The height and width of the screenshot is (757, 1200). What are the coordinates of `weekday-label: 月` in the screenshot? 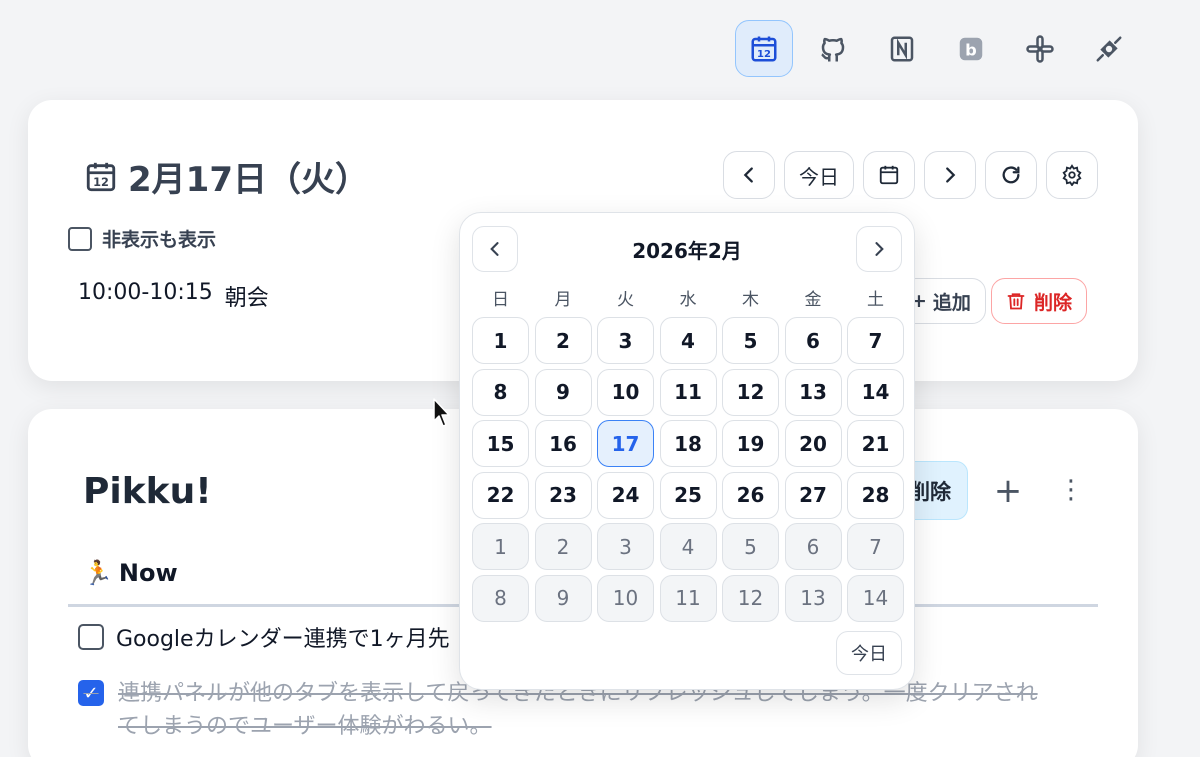 It's located at (563, 300).